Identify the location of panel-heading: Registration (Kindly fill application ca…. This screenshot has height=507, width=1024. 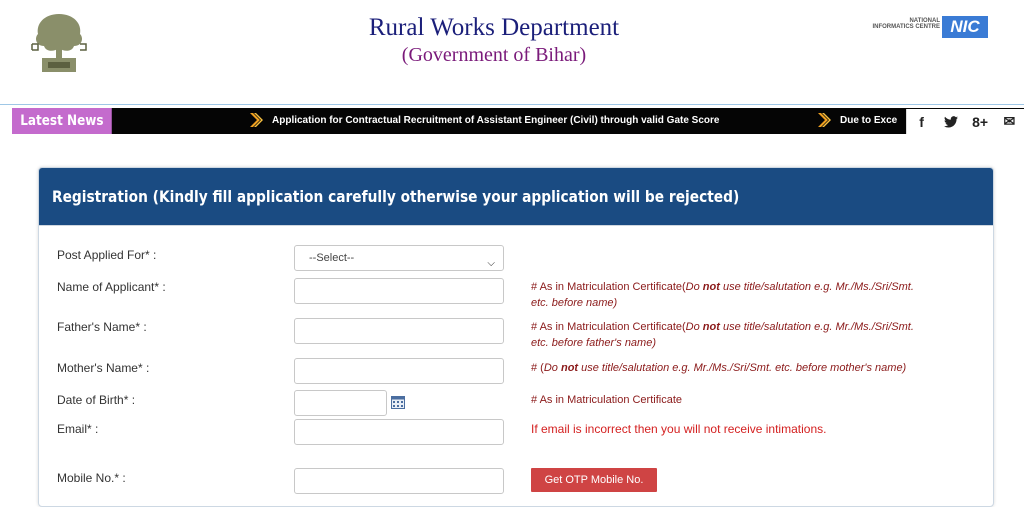
(516, 197).